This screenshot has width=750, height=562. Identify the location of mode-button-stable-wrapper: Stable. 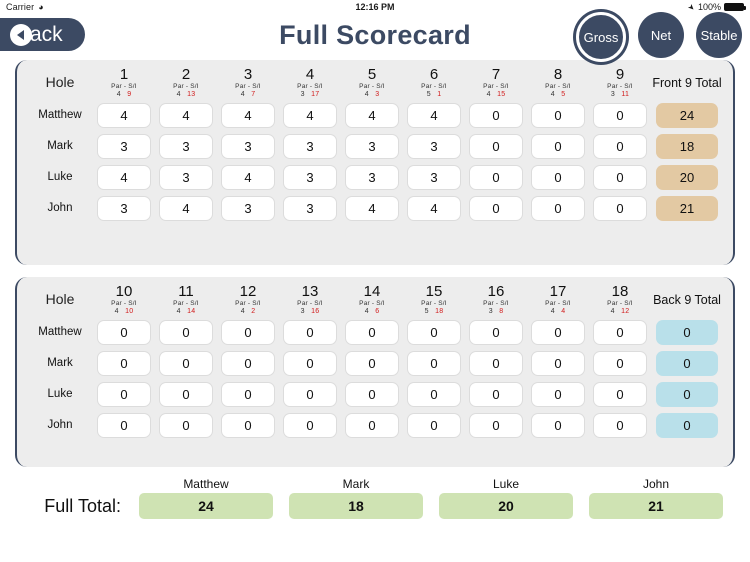
(719, 35).